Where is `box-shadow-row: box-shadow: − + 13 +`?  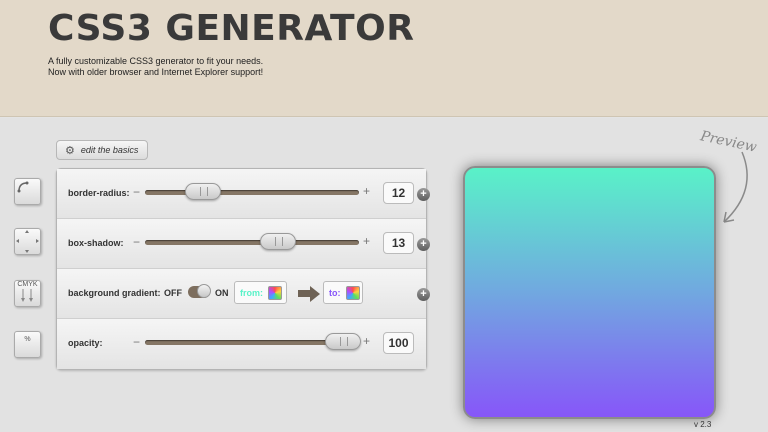
box-shadow-row: box-shadow: − + 13 + is located at coordinates (243, 244).